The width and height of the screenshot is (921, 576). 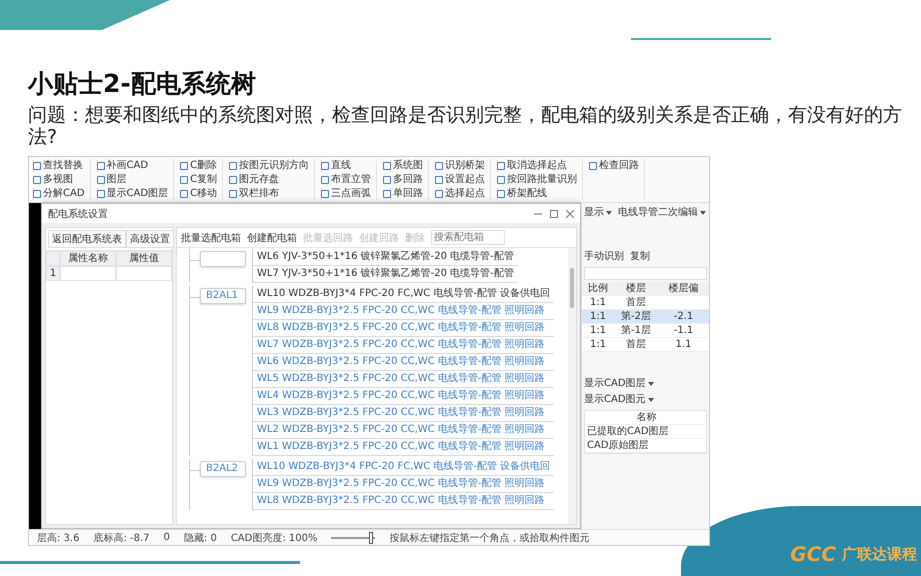 What do you see at coordinates (199, 180) in the screenshot?
I see `ribbon-command: C复制` at bounding box center [199, 180].